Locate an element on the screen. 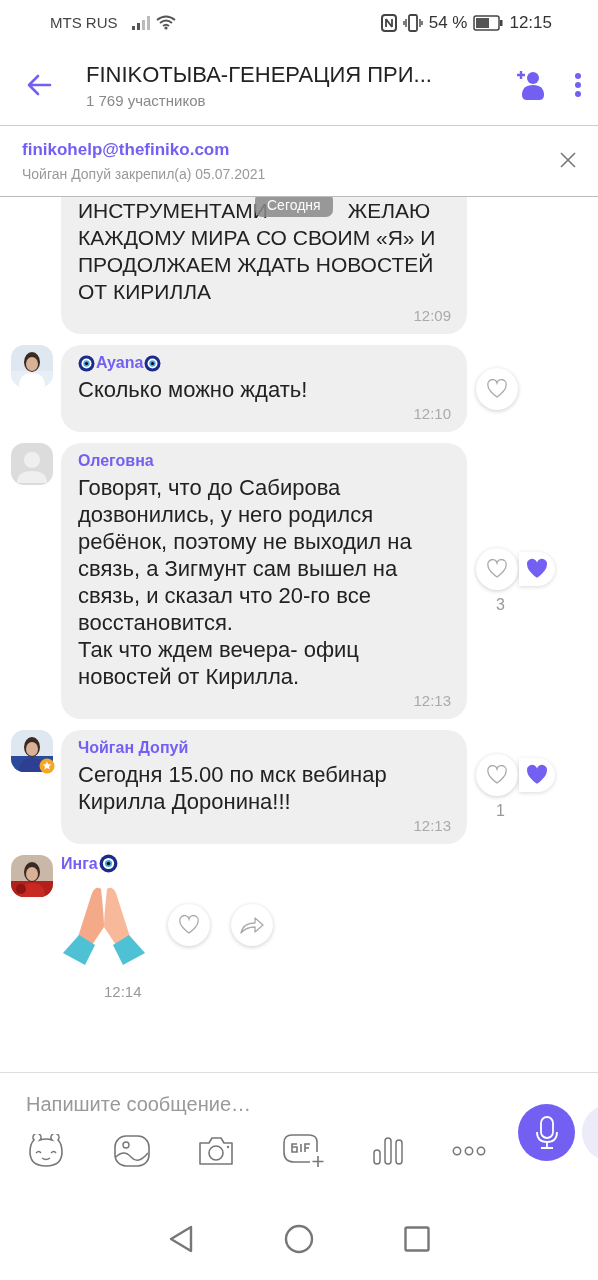  share-arrow-icon is located at coordinates (252, 925).